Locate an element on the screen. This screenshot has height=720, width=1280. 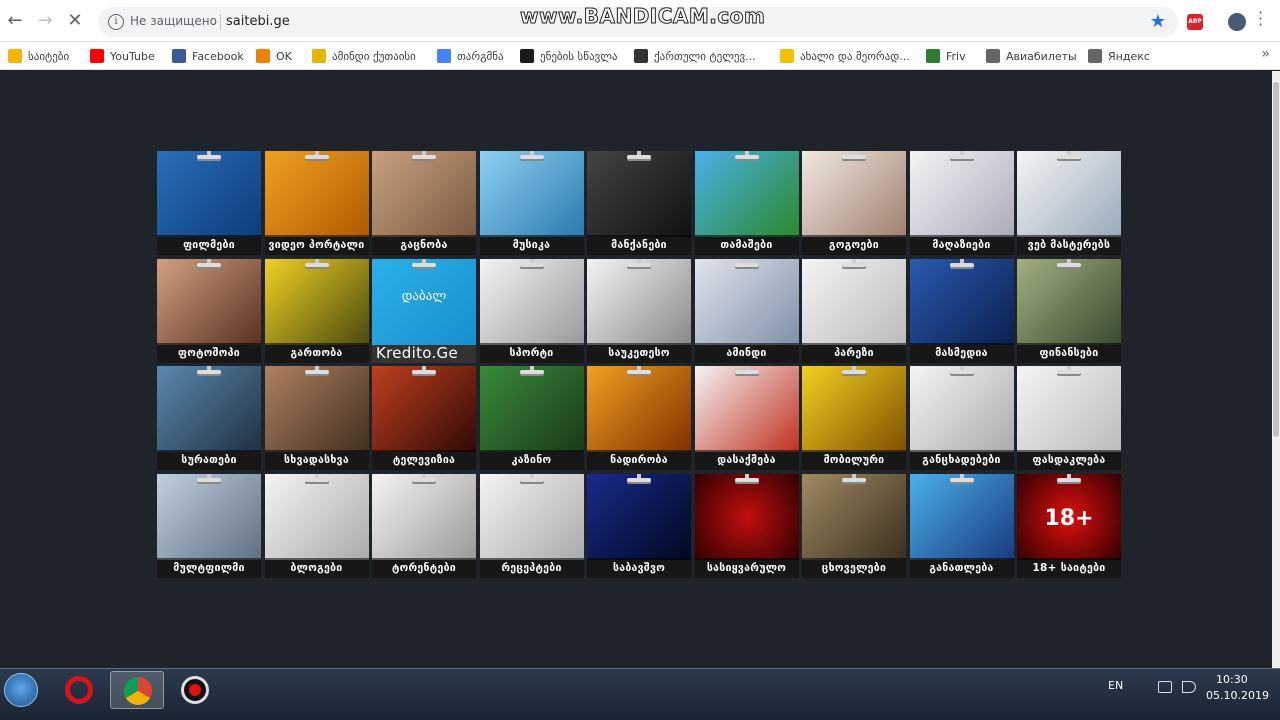
network-icon is located at coordinates (1165, 687).